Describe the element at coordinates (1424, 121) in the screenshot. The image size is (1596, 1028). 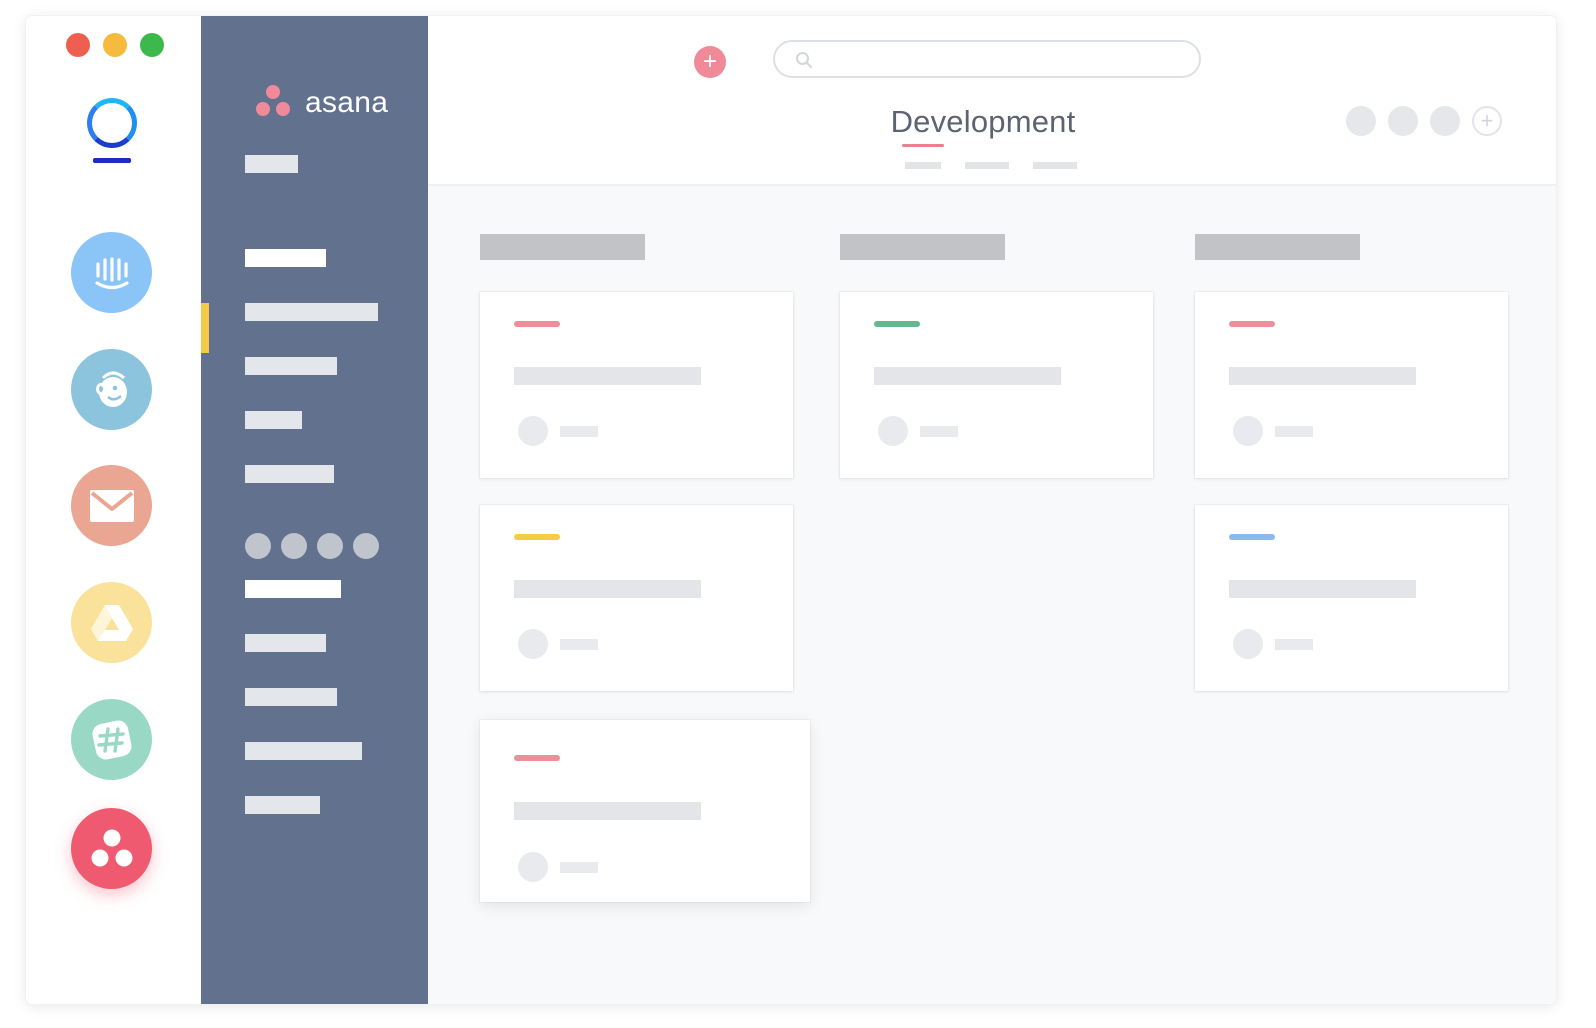
I see `project-members: +` at that location.